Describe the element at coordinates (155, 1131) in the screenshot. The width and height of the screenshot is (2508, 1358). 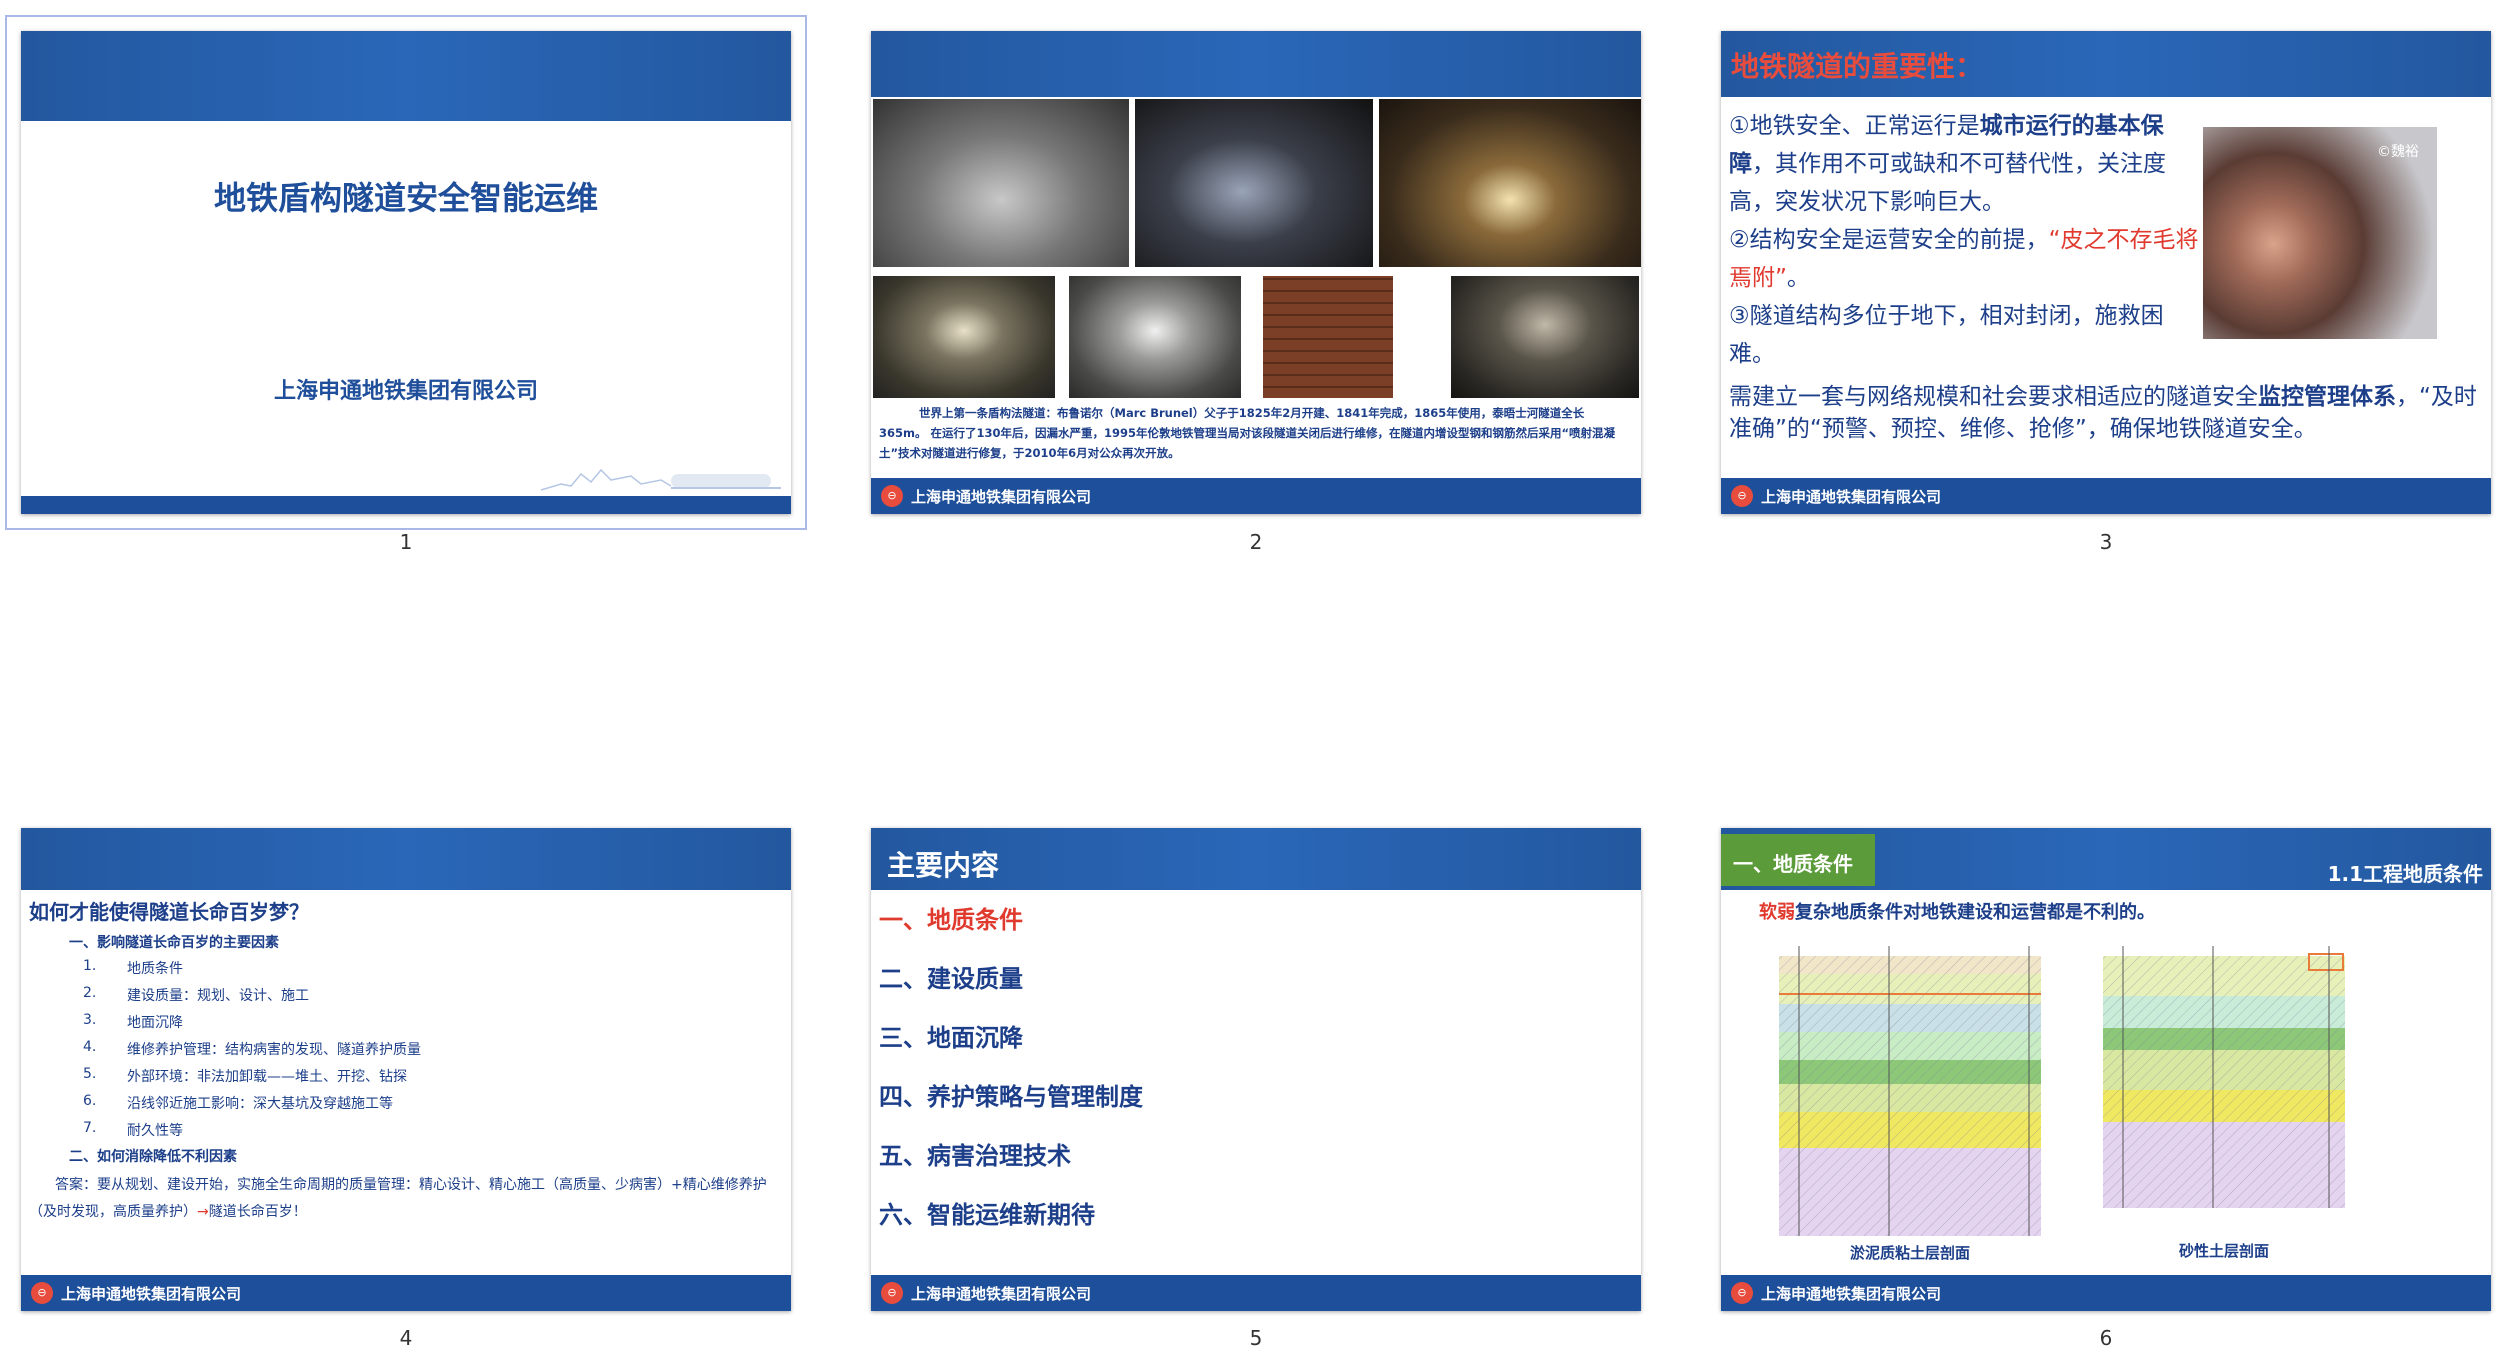
I see `list-item-text: 耐久性等` at that location.